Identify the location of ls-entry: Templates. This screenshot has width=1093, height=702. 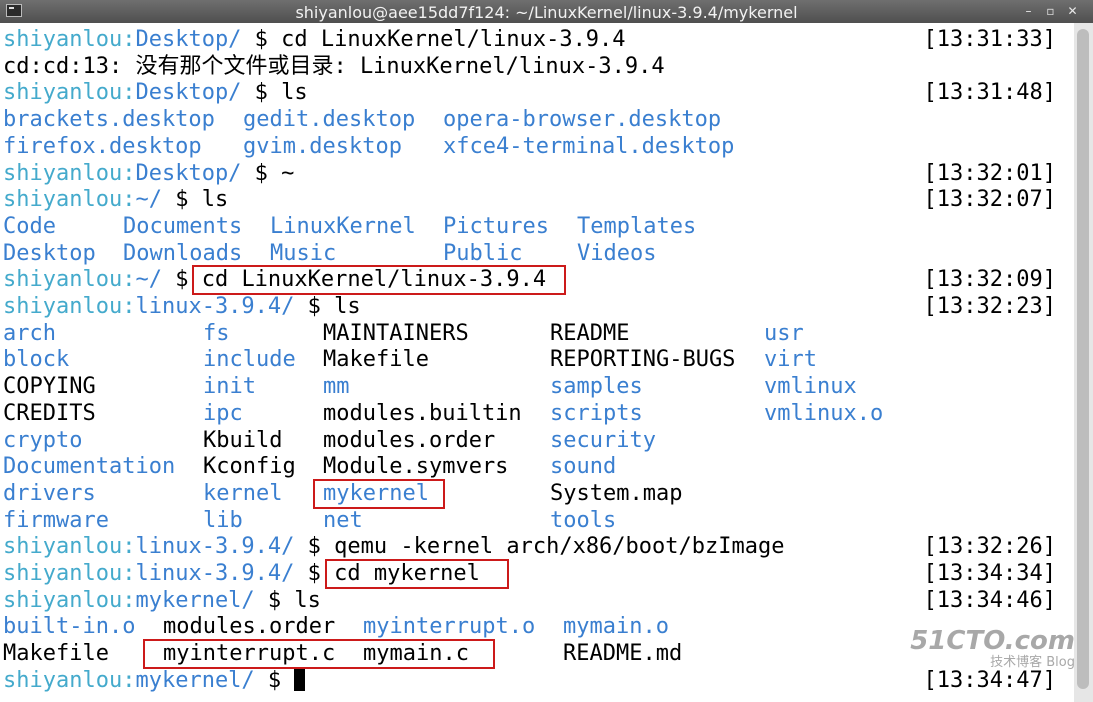
(637, 226).